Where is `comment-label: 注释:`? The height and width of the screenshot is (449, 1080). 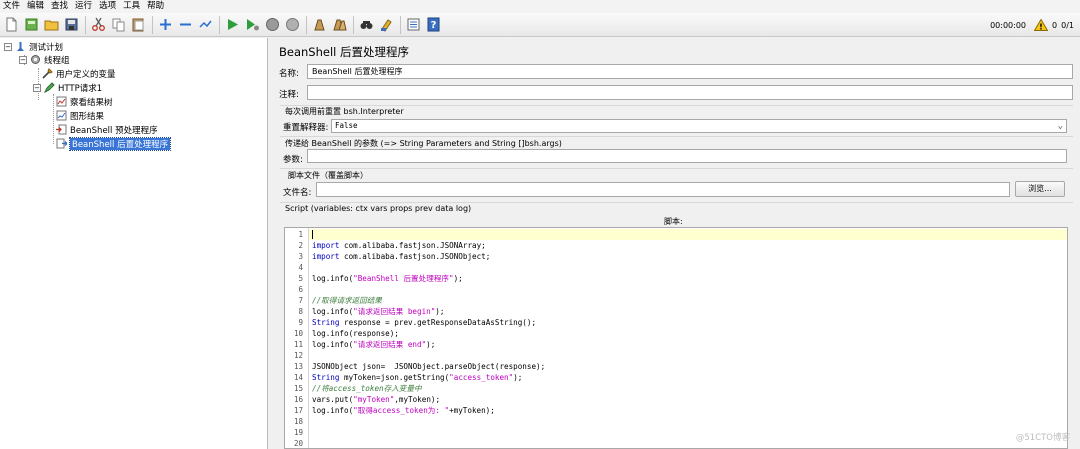 comment-label: 注释: is located at coordinates (289, 95).